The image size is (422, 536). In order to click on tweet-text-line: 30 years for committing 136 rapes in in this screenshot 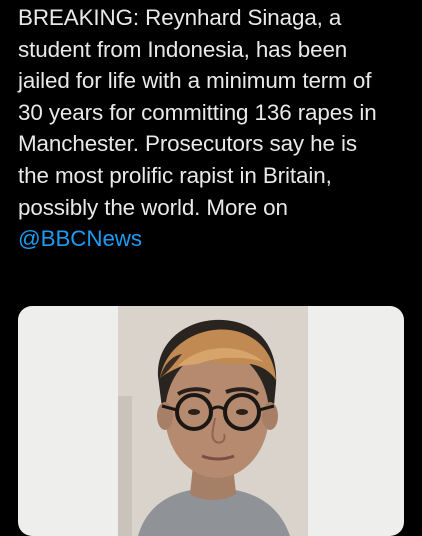, I will do `click(197, 112)`.